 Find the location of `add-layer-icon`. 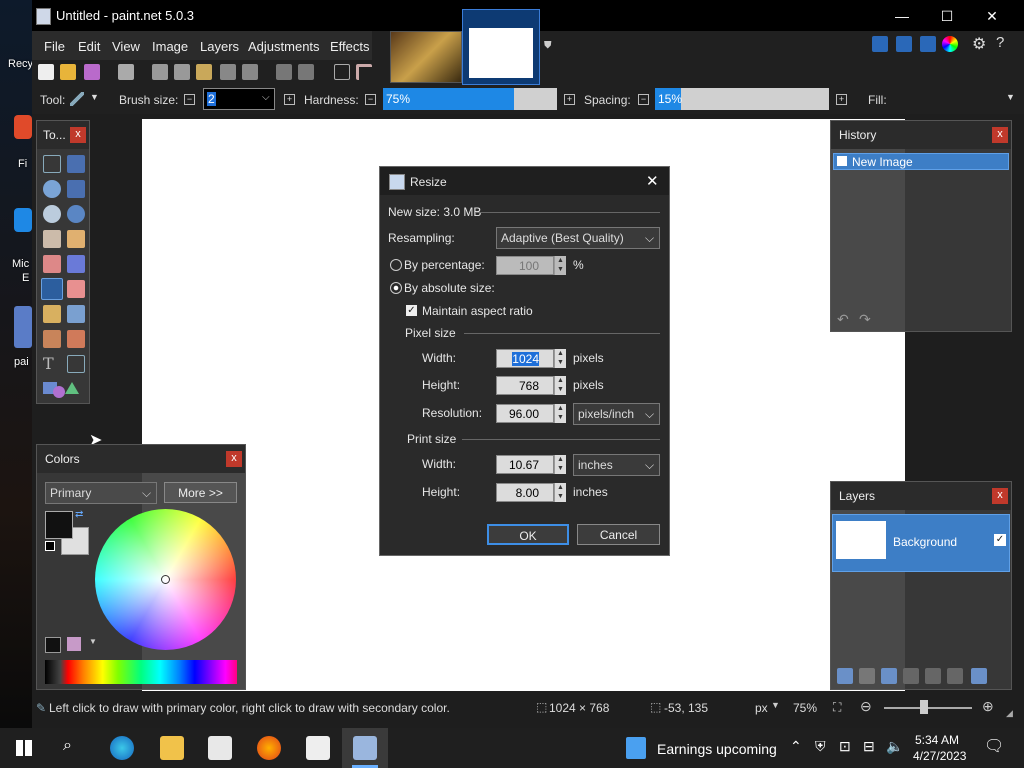

add-layer-icon is located at coordinates (845, 676).